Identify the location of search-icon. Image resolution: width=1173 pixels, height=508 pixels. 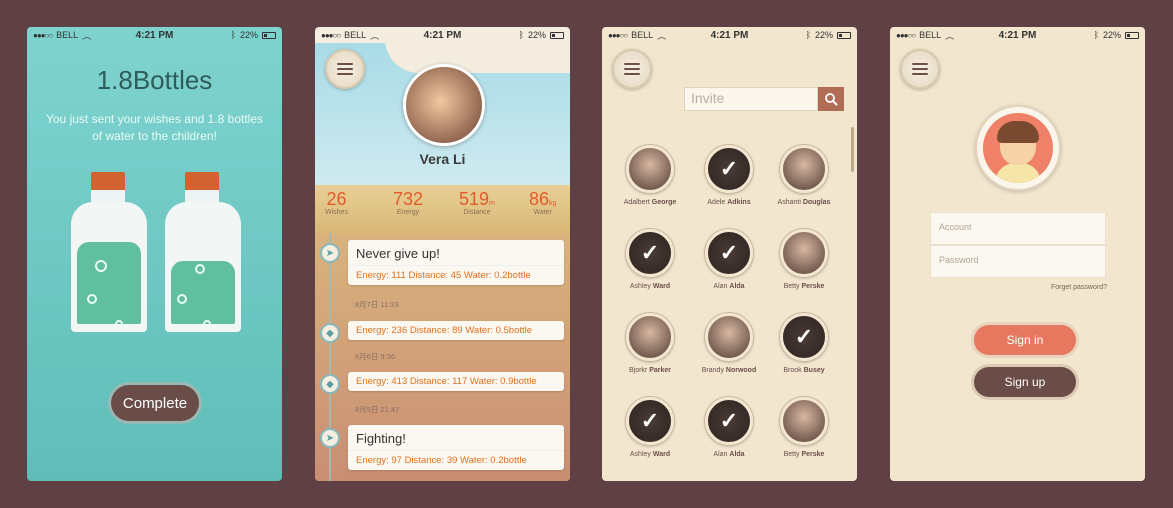
(831, 99).